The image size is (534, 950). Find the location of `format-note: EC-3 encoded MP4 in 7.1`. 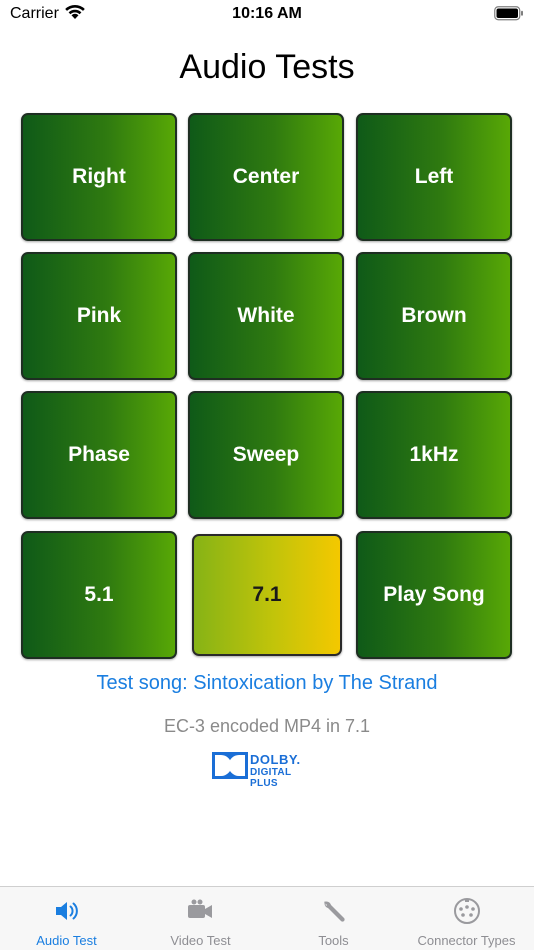

format-note: EC-3 encoded MP4 in 7.1 is located at coordinates (267, 726).